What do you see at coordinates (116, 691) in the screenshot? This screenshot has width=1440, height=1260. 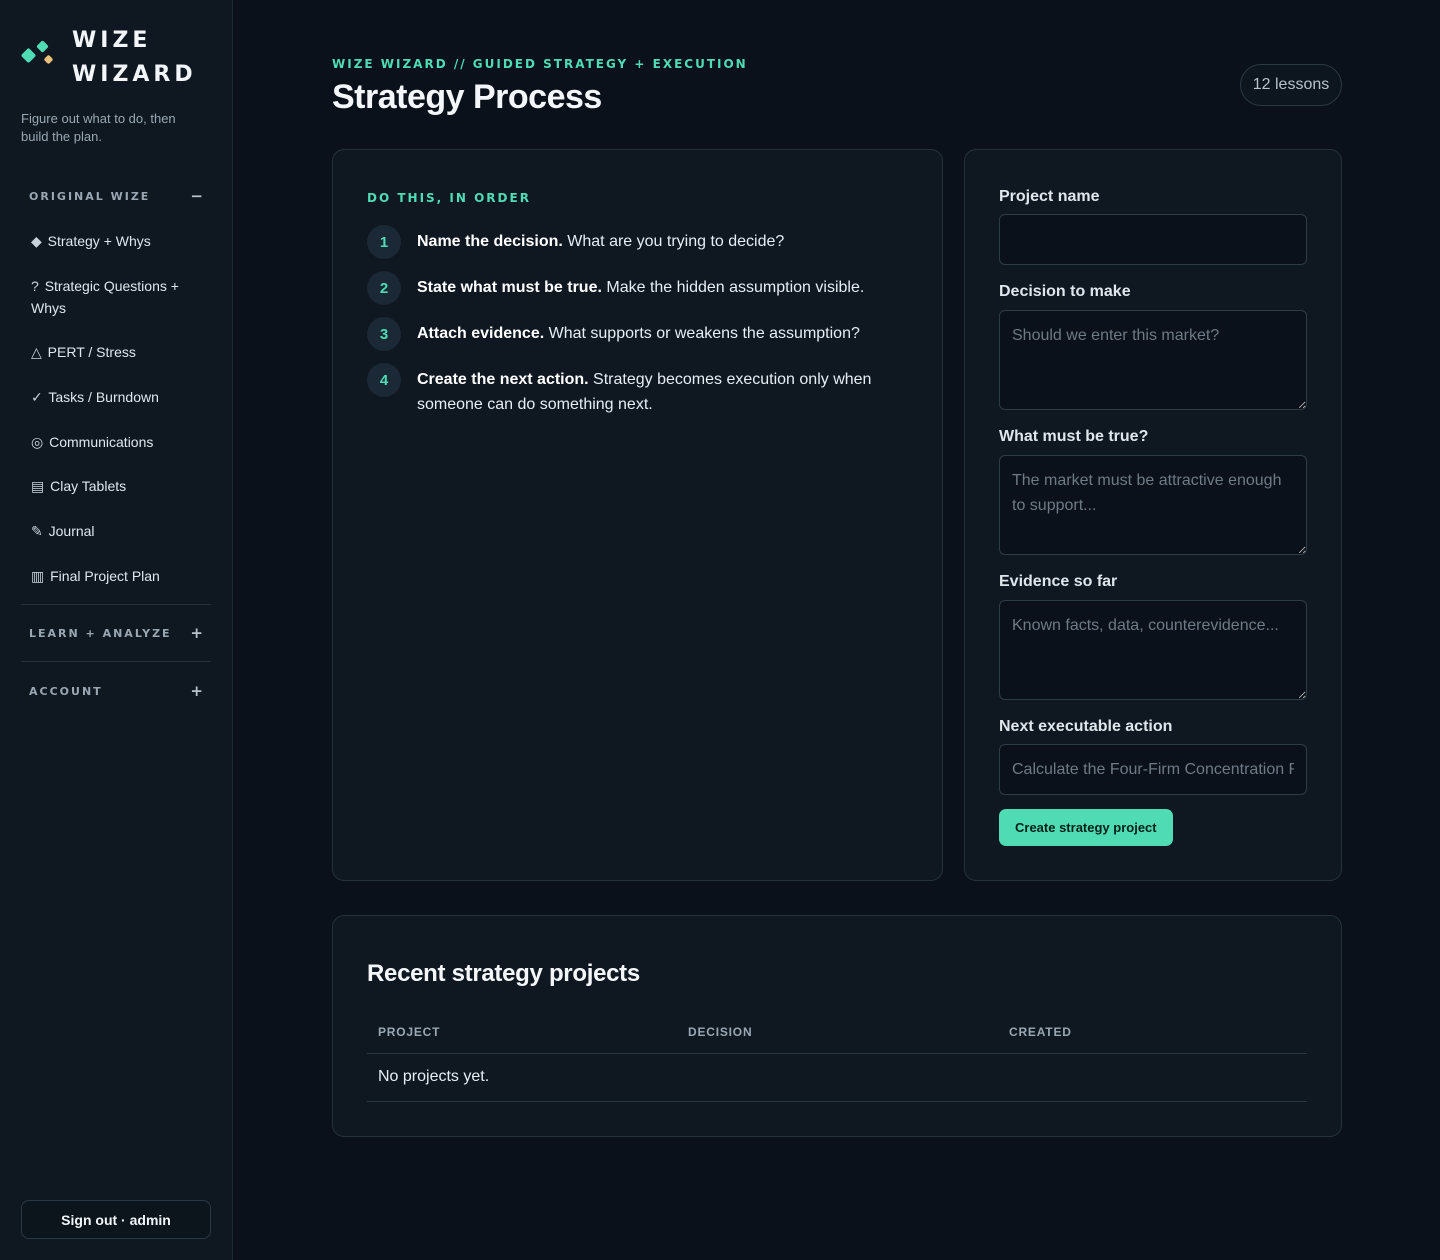 I see `section-account: ACCOUNT +` at bounding box center [116, 691].